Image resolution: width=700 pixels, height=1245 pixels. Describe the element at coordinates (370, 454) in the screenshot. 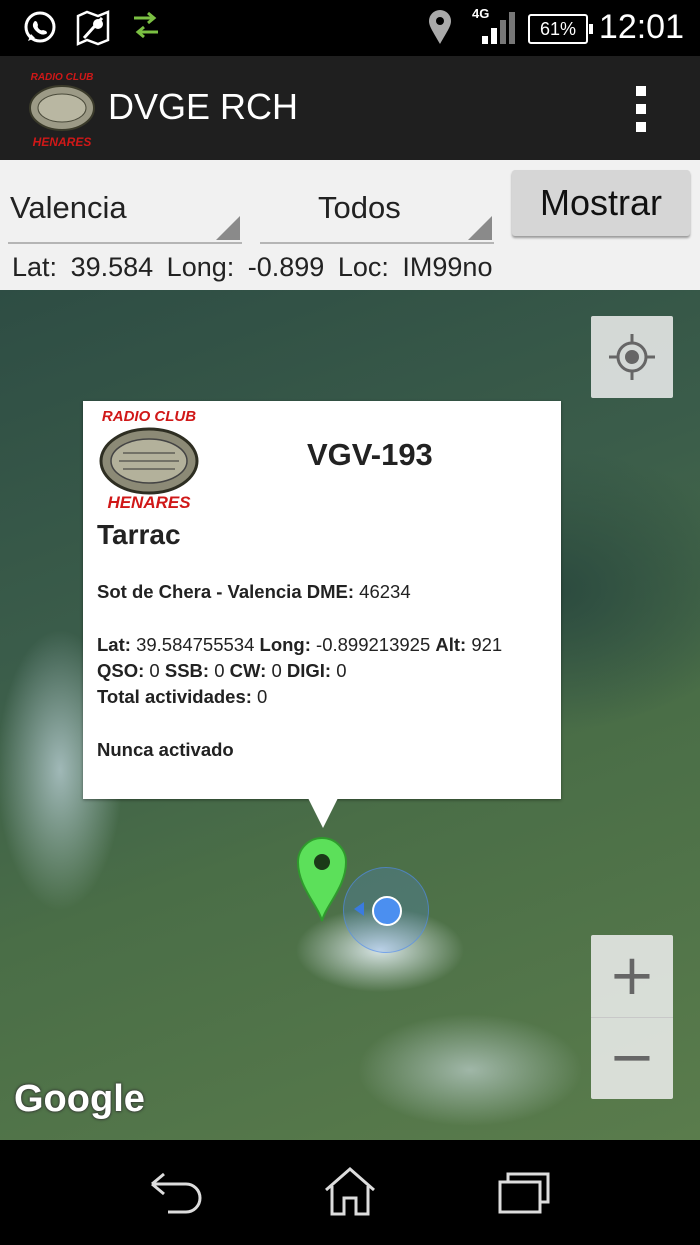

I see `vertex-id: VGV-193` at that location.